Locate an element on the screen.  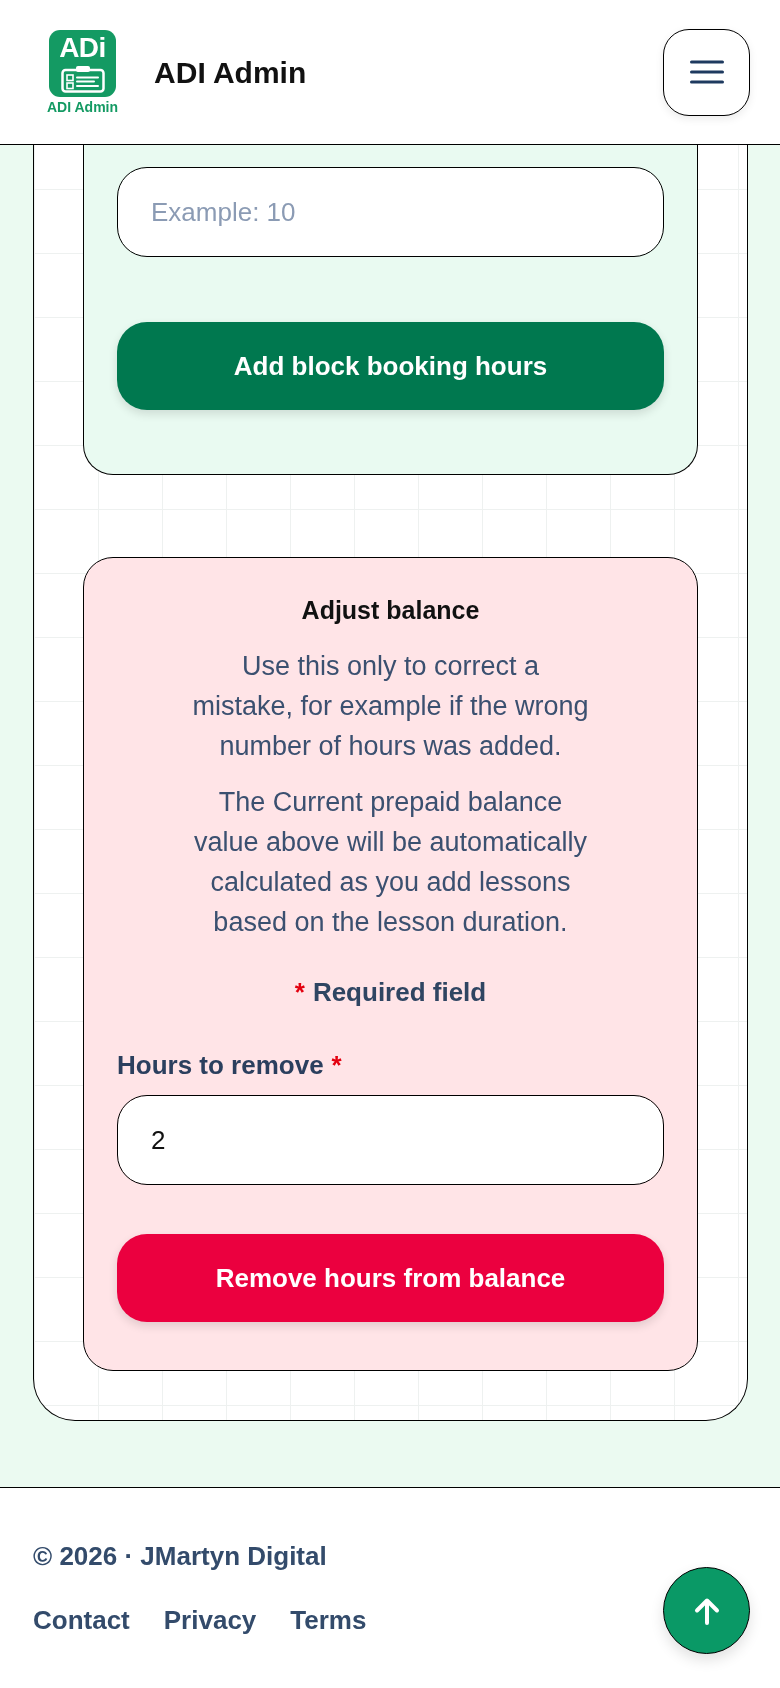
required-field-note: * Required field is located at coordinates (390, 992).